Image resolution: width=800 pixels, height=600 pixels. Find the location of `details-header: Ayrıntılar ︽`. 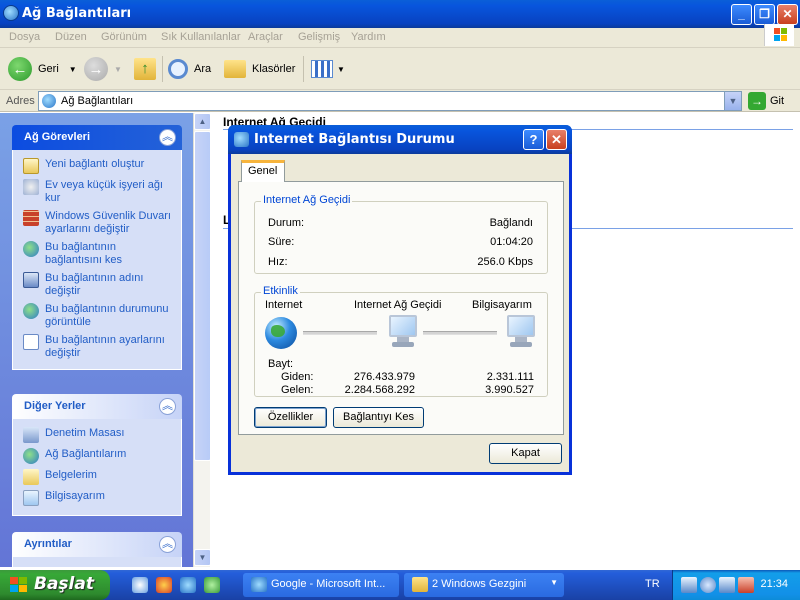

details-header: Ayrıntılar ︽ is located at coordinates (97, 544).